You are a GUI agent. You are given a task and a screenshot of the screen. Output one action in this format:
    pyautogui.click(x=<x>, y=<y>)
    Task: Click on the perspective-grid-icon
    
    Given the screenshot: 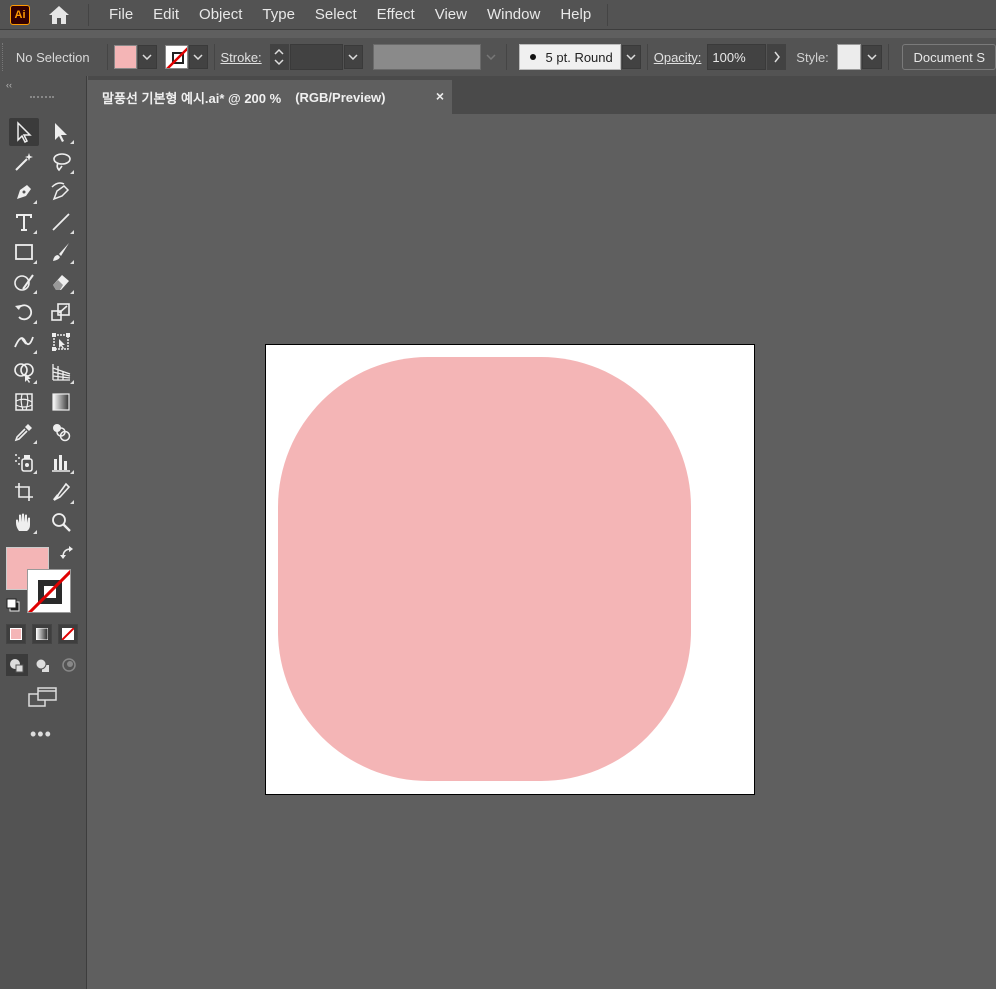 What is the action you would take?
    pyautogui.click(x=61, y=372)
    